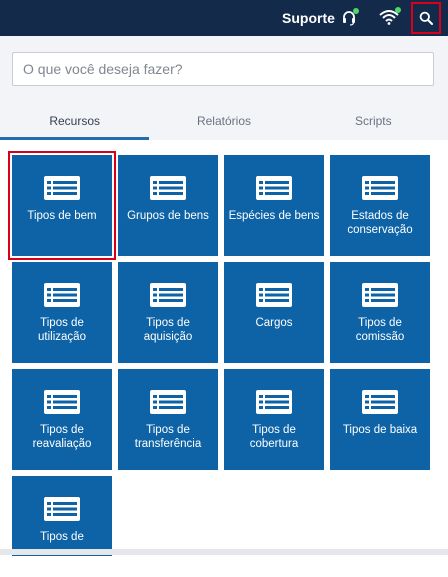 This screenshot has width=448, height=577. Describe the element at coordinates (274, 205) in the screenshot. I see `tile-especies-de-bens: Espécies de bens` at that location.